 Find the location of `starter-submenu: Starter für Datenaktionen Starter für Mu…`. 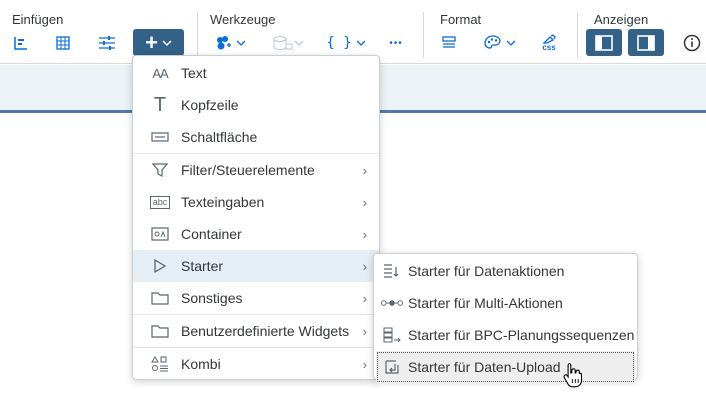

starter-submenu: Starter für Datenaktionen Starter für Mu… is located at coordinates (505, 318).